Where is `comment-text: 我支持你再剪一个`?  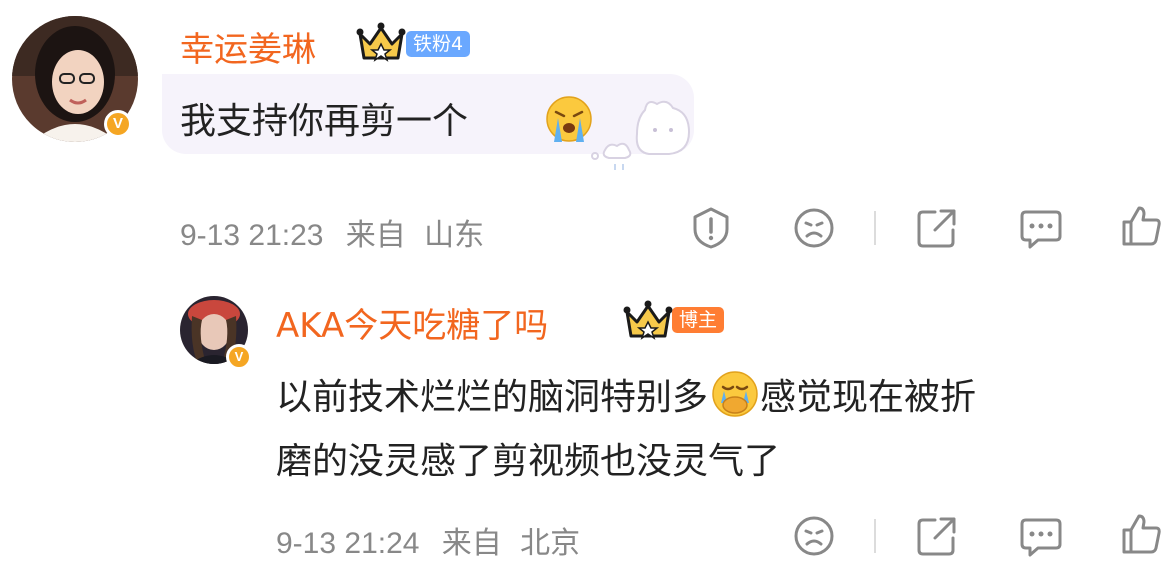
comment-text: 我支持你再剪一个 is located at coordinates (324, 121).